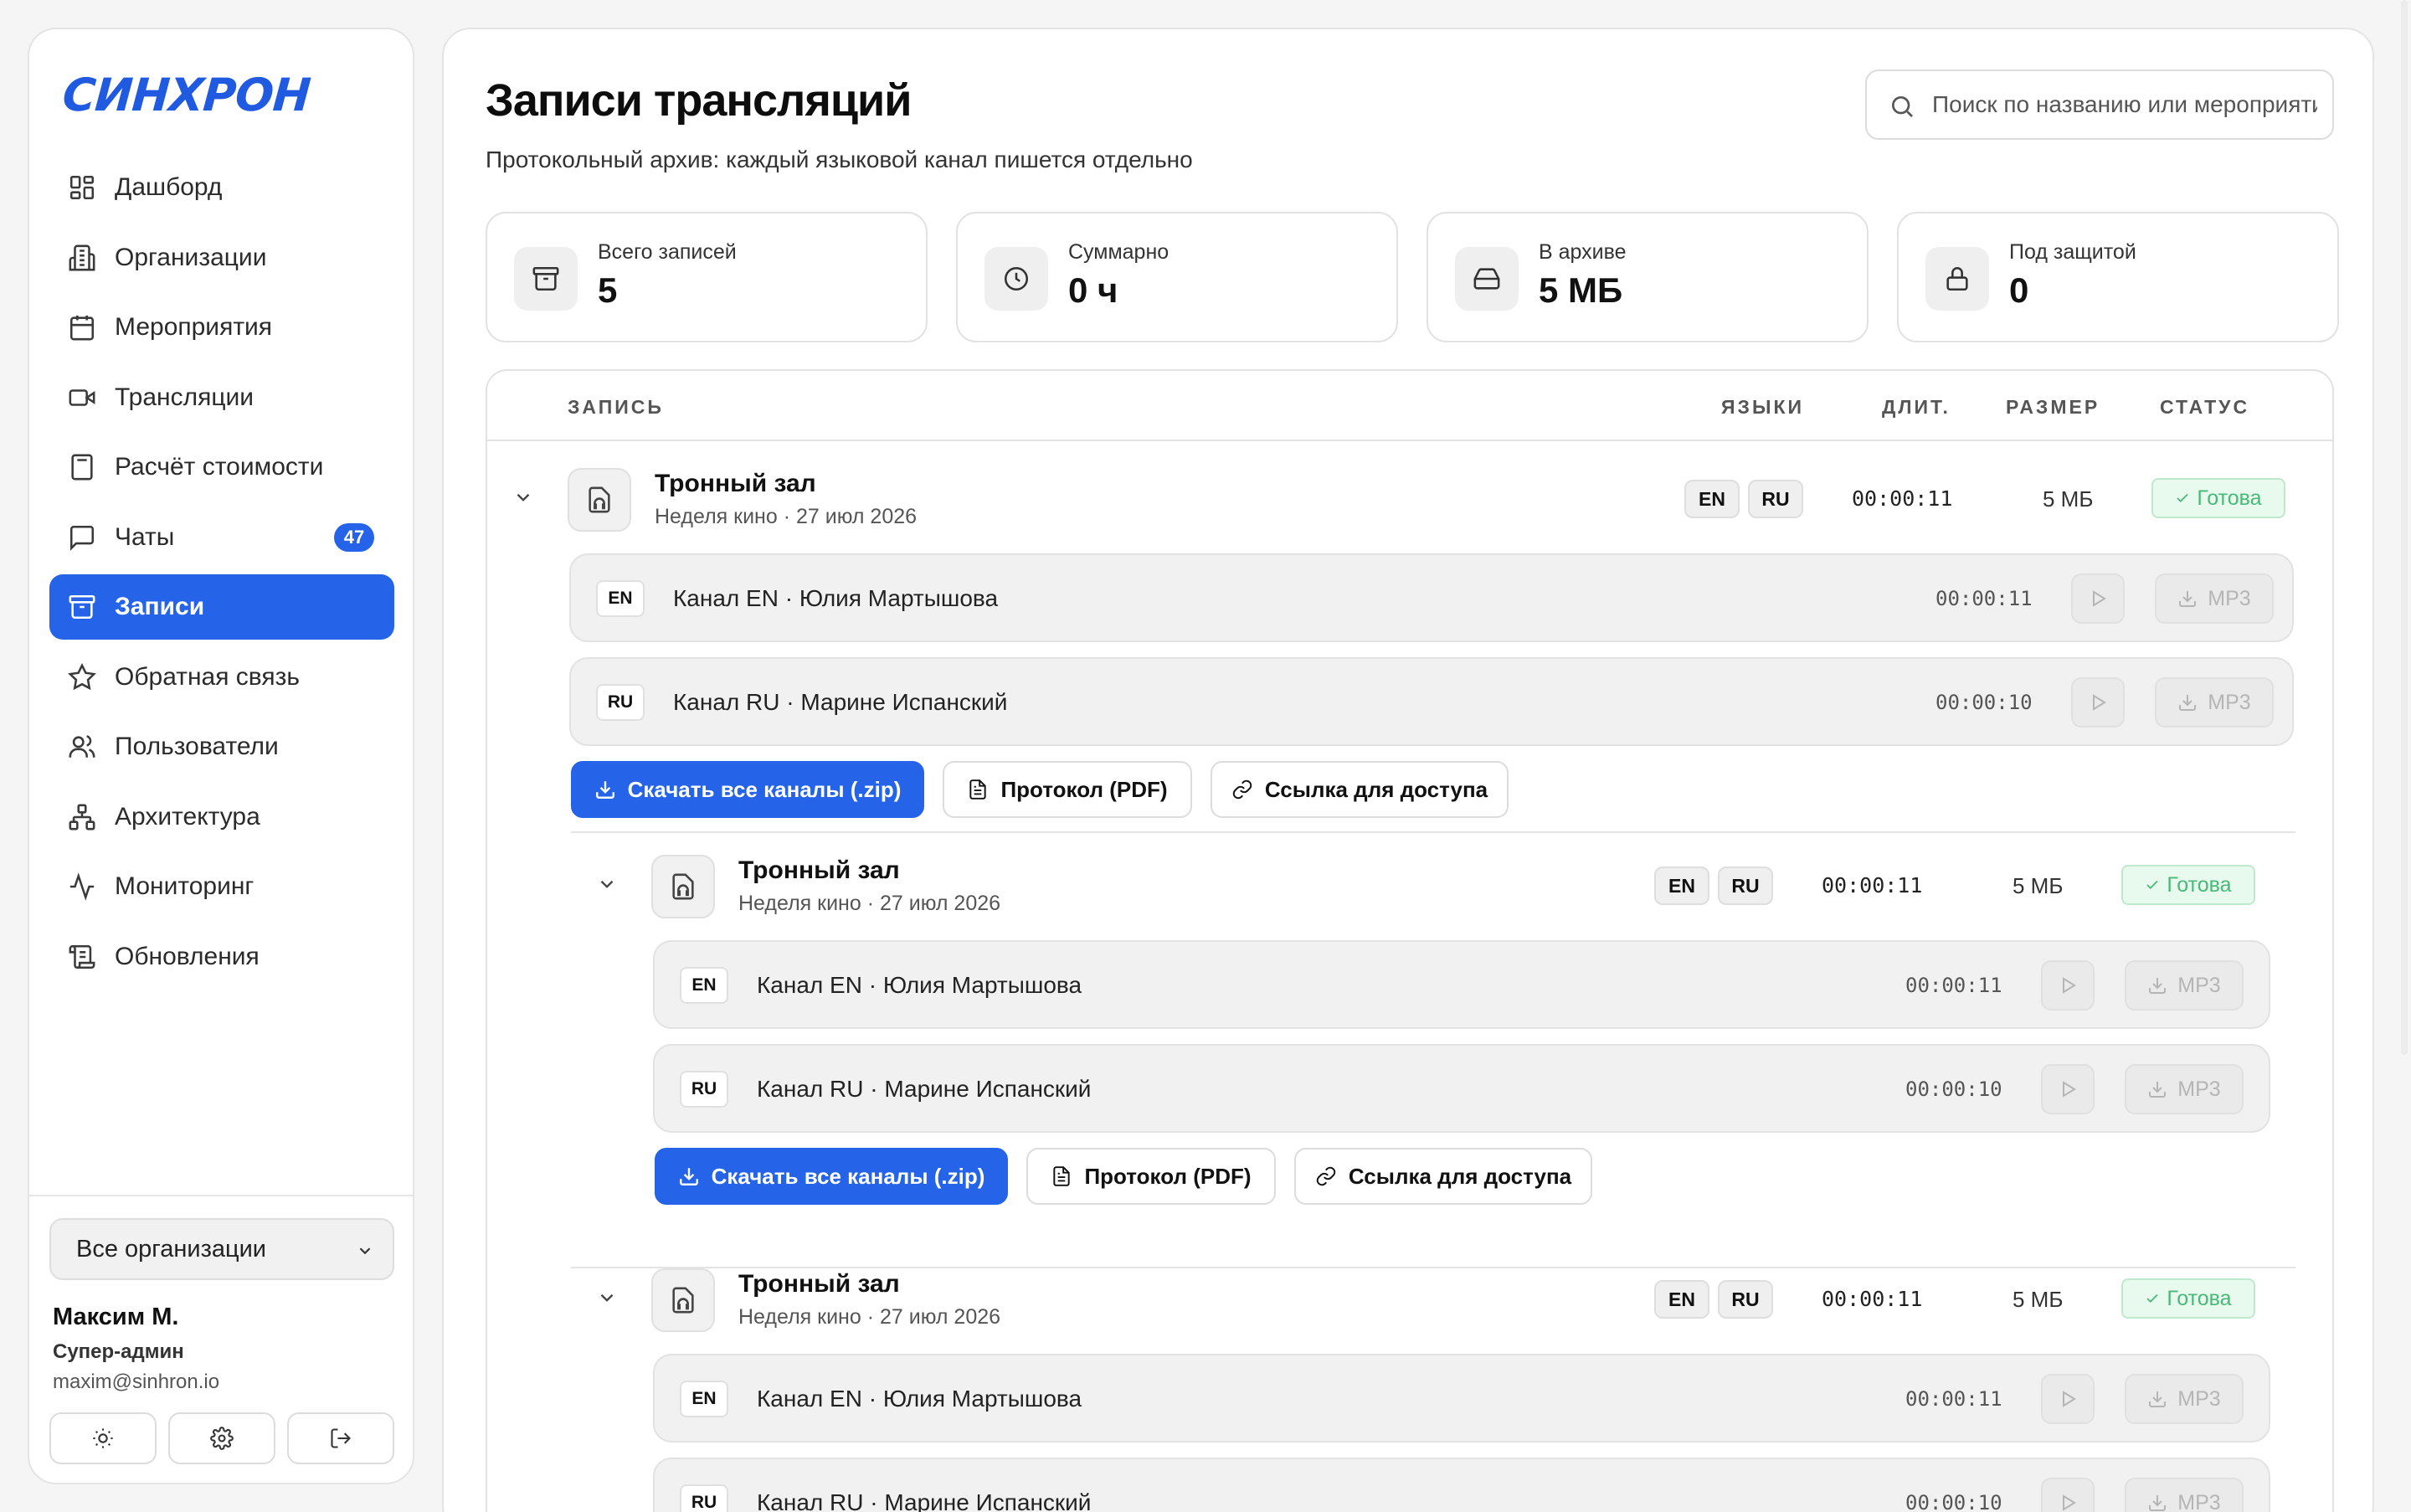 This screenshot has height=1512, width=2411. I want to click on theme-toggle-button, so click(103, 1438).